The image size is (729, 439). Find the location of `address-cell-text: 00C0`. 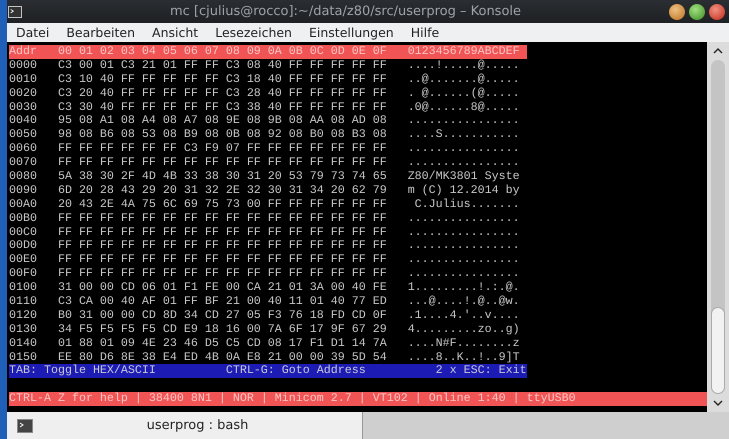

address-cell-text: 00C0 is located at coordinates (23, 233).